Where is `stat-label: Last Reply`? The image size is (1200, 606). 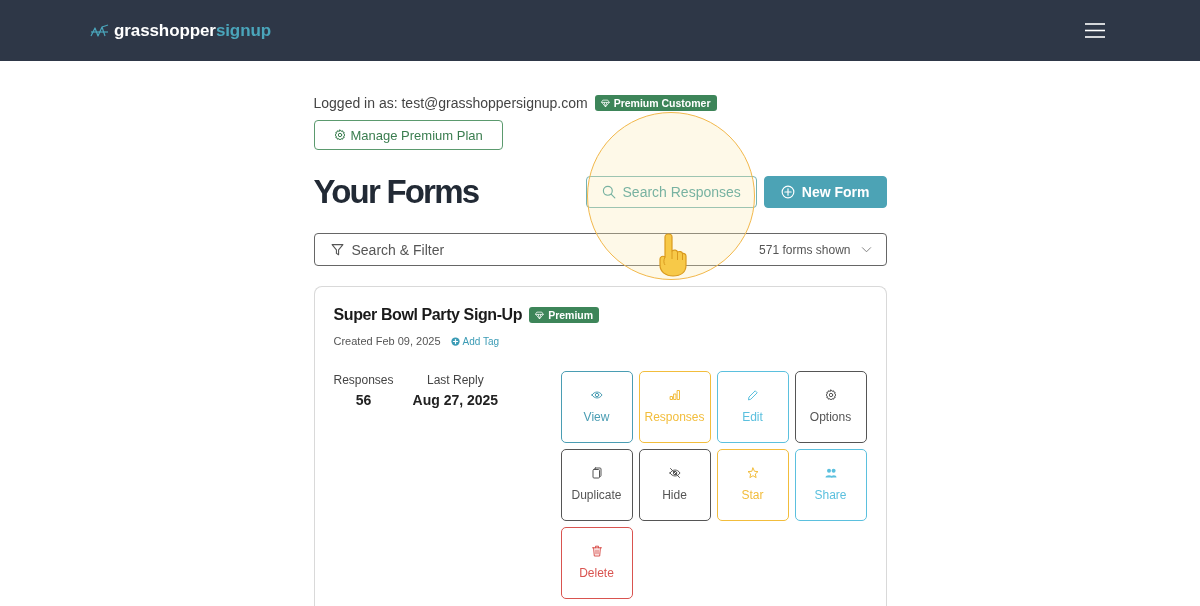 stat-label: Last Reply is located at coordinates (455, 380).